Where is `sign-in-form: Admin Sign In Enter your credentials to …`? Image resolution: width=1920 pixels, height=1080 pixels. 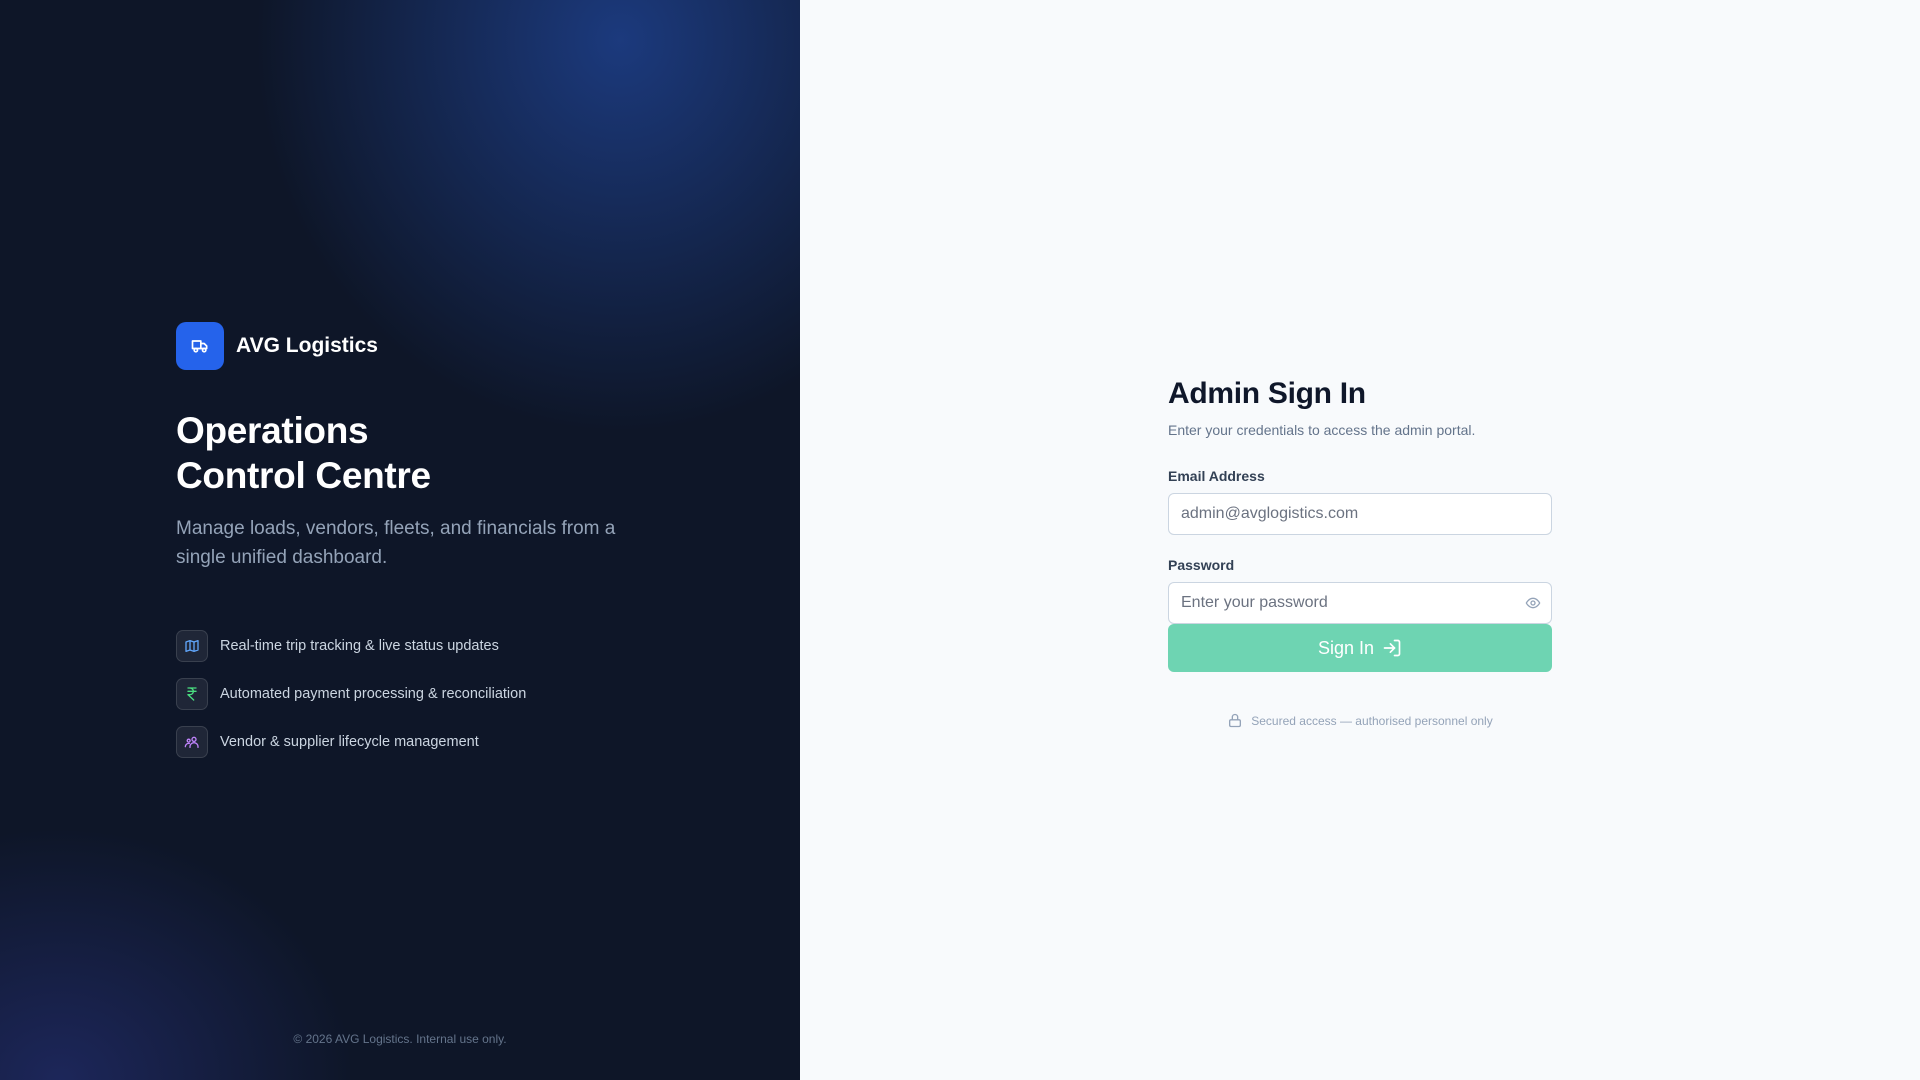
sign-in-form: Admin Sign In Enter your credentials to … is located at coordinates (1360, 552).